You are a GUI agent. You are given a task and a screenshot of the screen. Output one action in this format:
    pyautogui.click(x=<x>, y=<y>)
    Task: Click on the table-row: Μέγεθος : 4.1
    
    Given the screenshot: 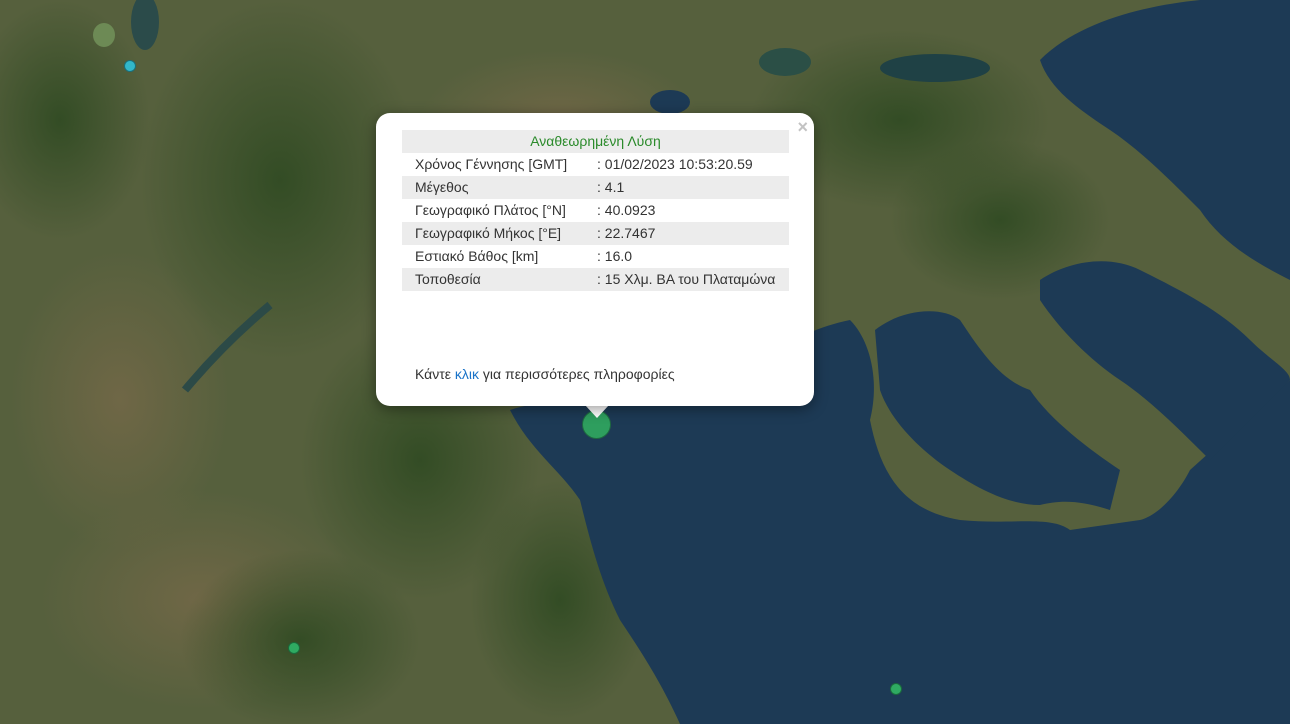 What is the action you would take?
    pyautogui.click(x=595, y=187)
    